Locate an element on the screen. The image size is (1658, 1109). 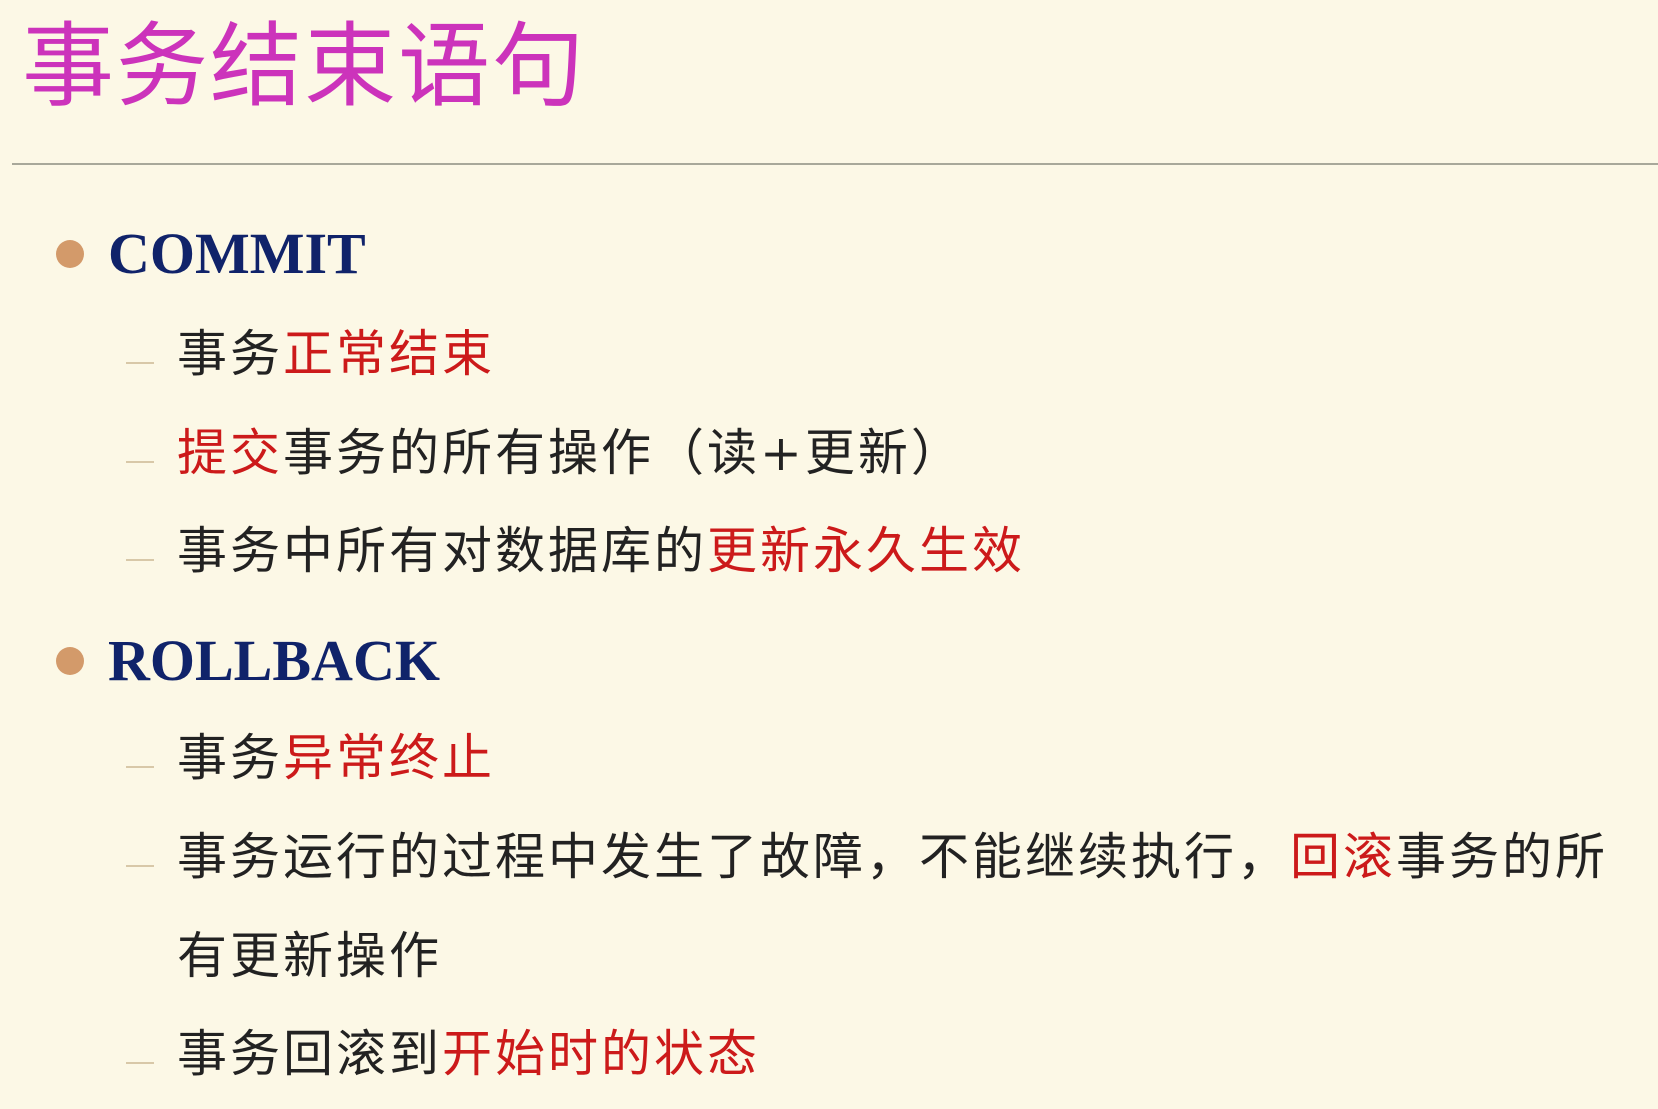
list-item-continuation: 有更新操作 is located at coordinates (309, 956).